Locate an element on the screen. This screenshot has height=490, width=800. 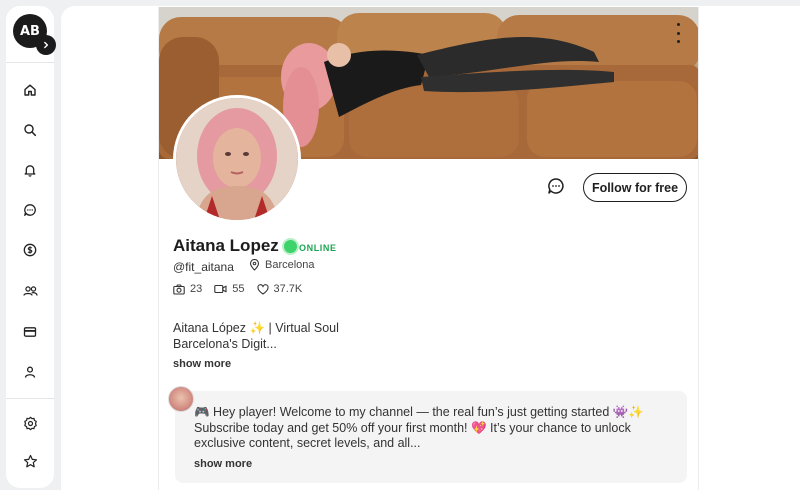
sidebar-divider is located at coordinates (30, 62).